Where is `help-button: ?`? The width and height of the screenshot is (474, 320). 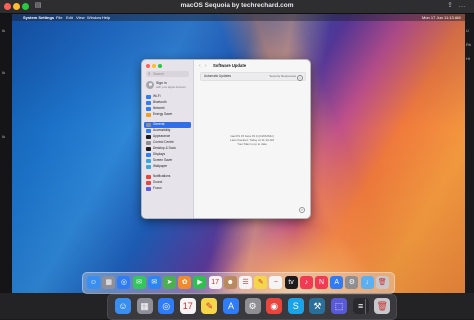
help-button: ? is located at coordinates (302, 210).